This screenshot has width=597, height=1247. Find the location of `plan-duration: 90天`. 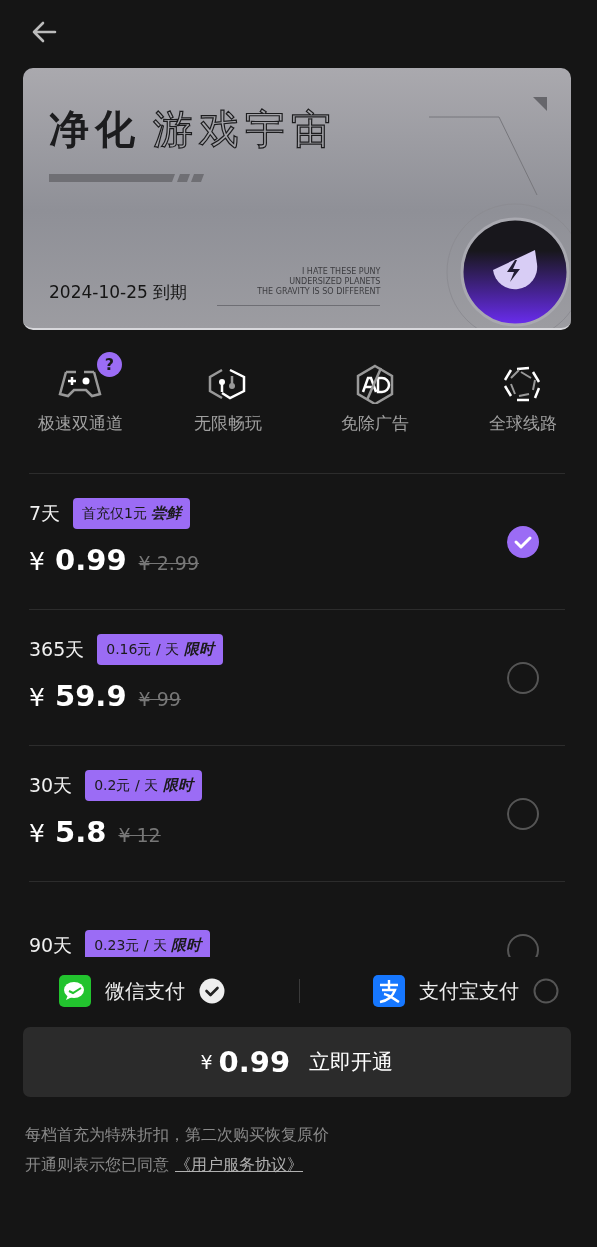

plan-duration: 90天 is located at coordinates (51, 944).